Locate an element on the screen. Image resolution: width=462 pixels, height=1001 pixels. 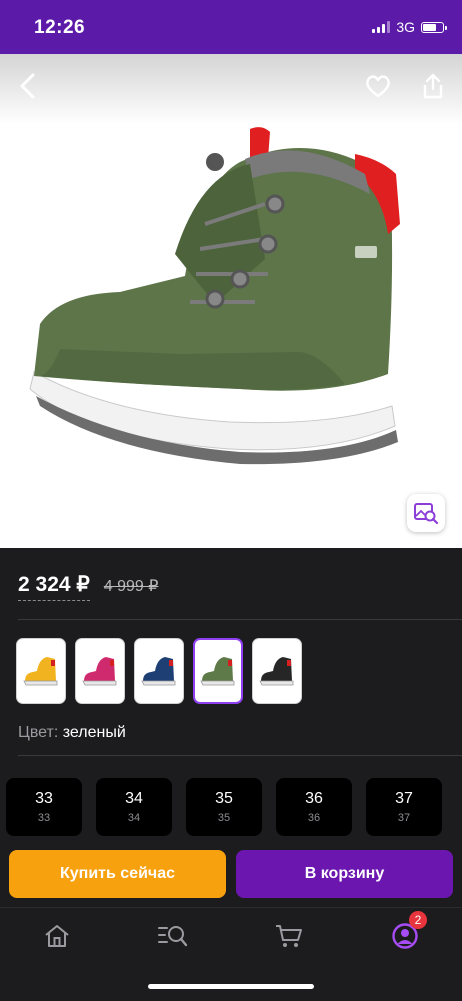
status-bar: 12:26 3G is located at coordinates (231, 27).